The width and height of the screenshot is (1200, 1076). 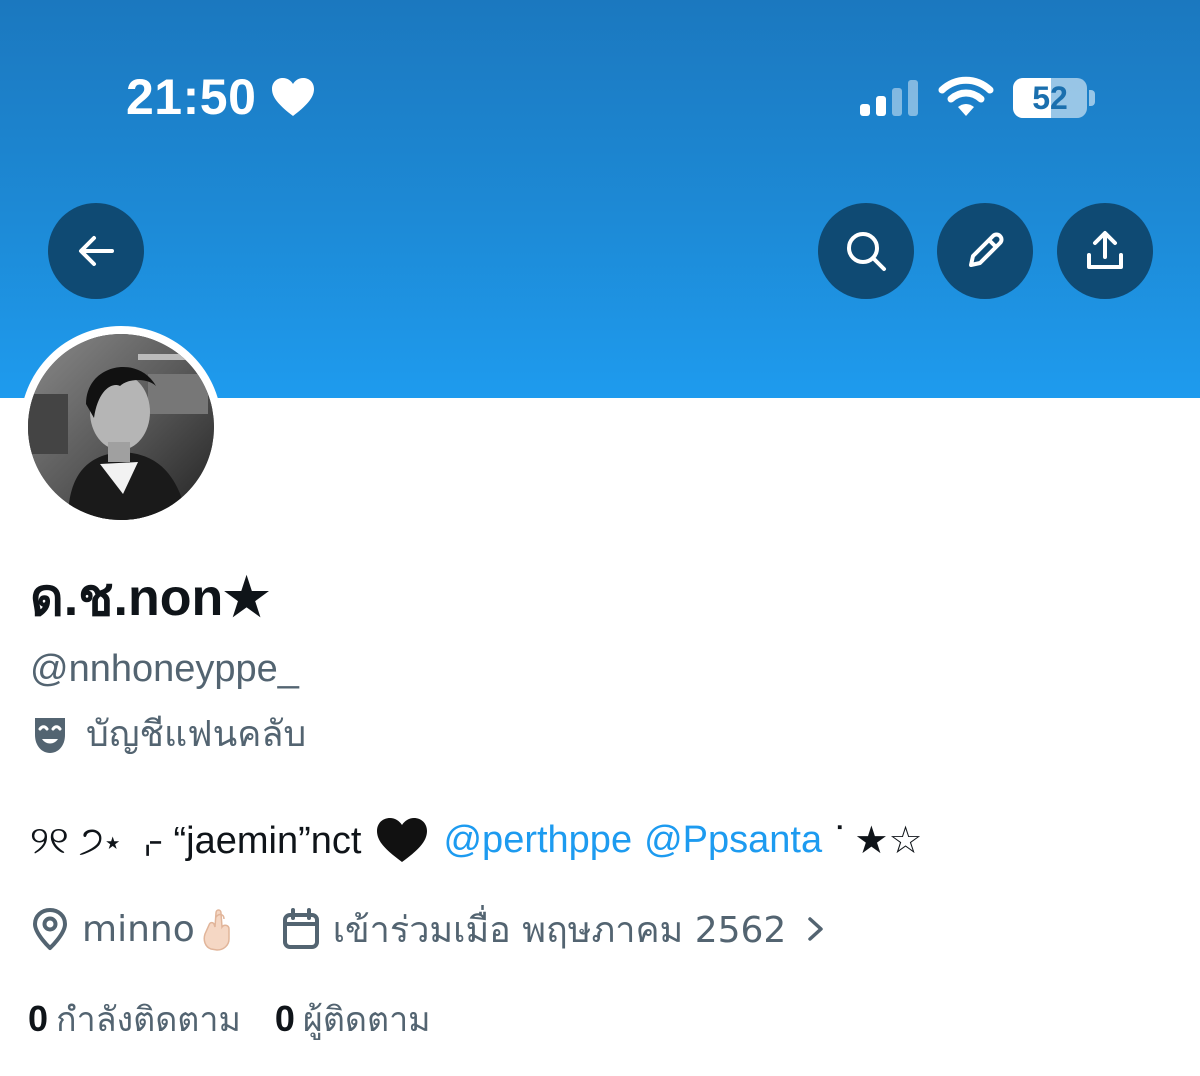 What do you see at coordinates (196, 840) in the screenshot?
I see `bio-text: ୨୧ ੭⋆ ⌌ “jaemin”nct` at bounding box center [196, 840].